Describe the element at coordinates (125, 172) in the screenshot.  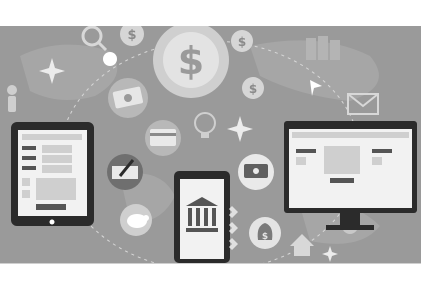
I see `check-signing-icon` at that location.